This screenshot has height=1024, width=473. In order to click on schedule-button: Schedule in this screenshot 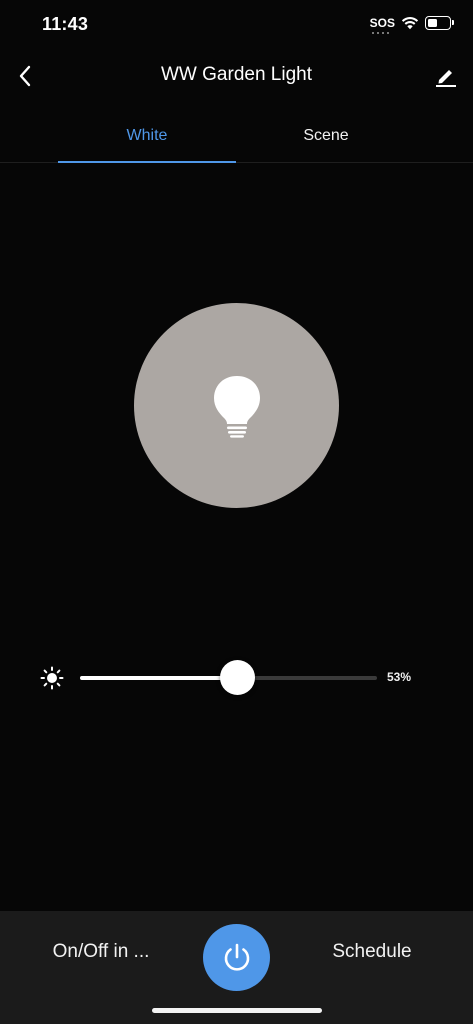, I will do `click(372, 952)`.